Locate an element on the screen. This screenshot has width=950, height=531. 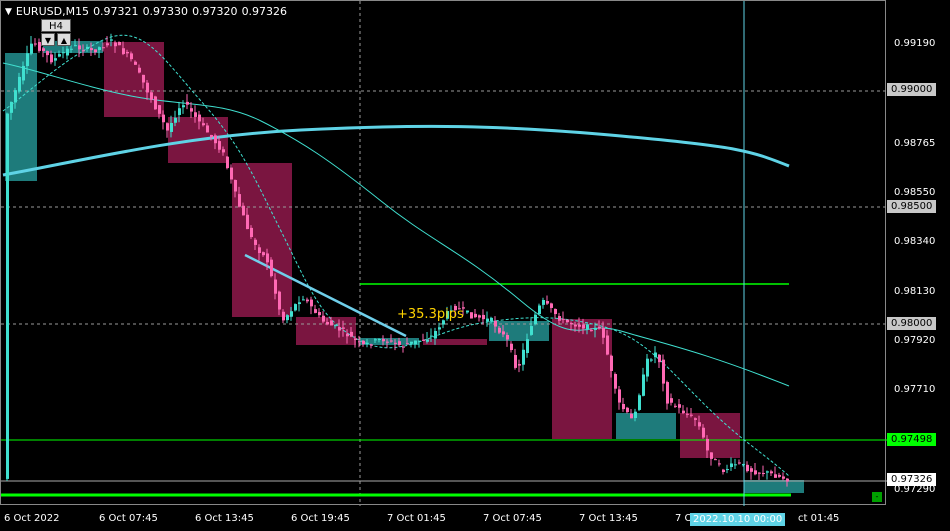
cursor-time-label: 2022.10.10 00:00 is located at coordinates (738, 519).